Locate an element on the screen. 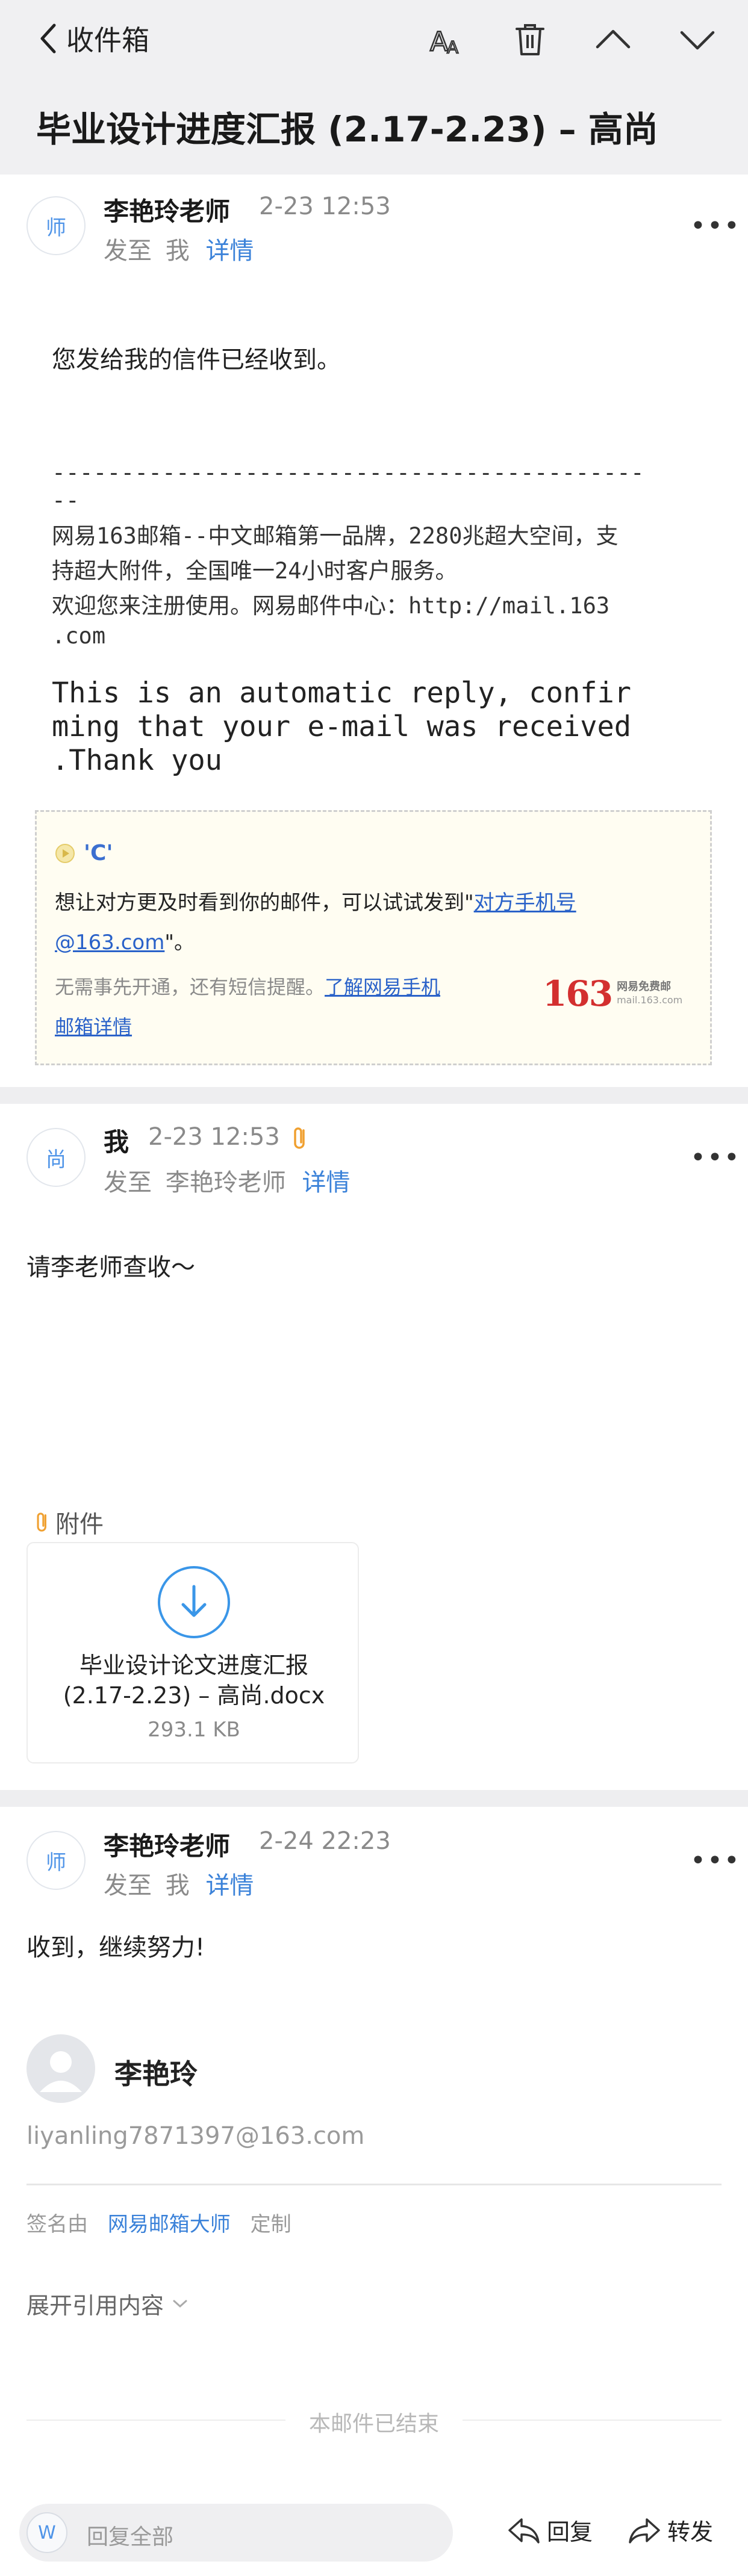 The width and height of the screenshot is (748, 2576). logo-domain: mail.163.com is located at coordinates (650, 1000).